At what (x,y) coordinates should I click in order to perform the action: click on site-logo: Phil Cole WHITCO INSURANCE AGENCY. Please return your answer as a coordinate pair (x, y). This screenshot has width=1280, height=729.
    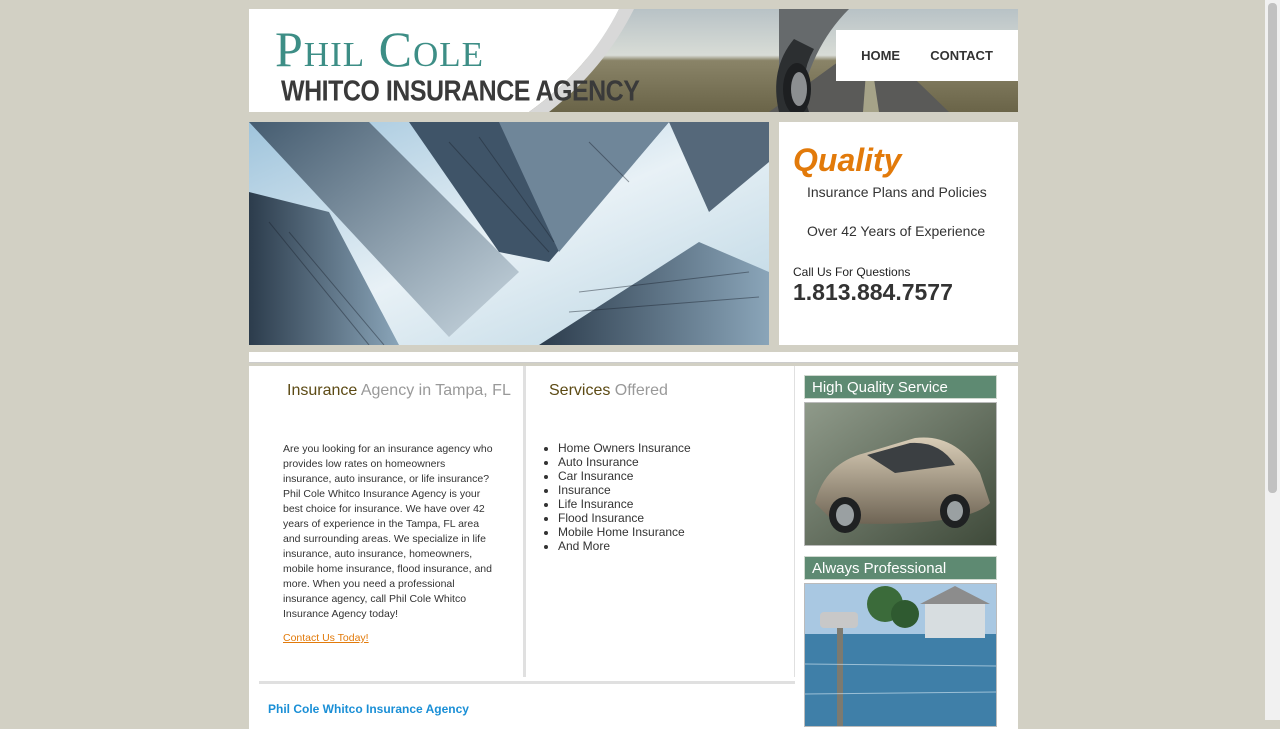
    Looking at the image, I should click on (457, 64).